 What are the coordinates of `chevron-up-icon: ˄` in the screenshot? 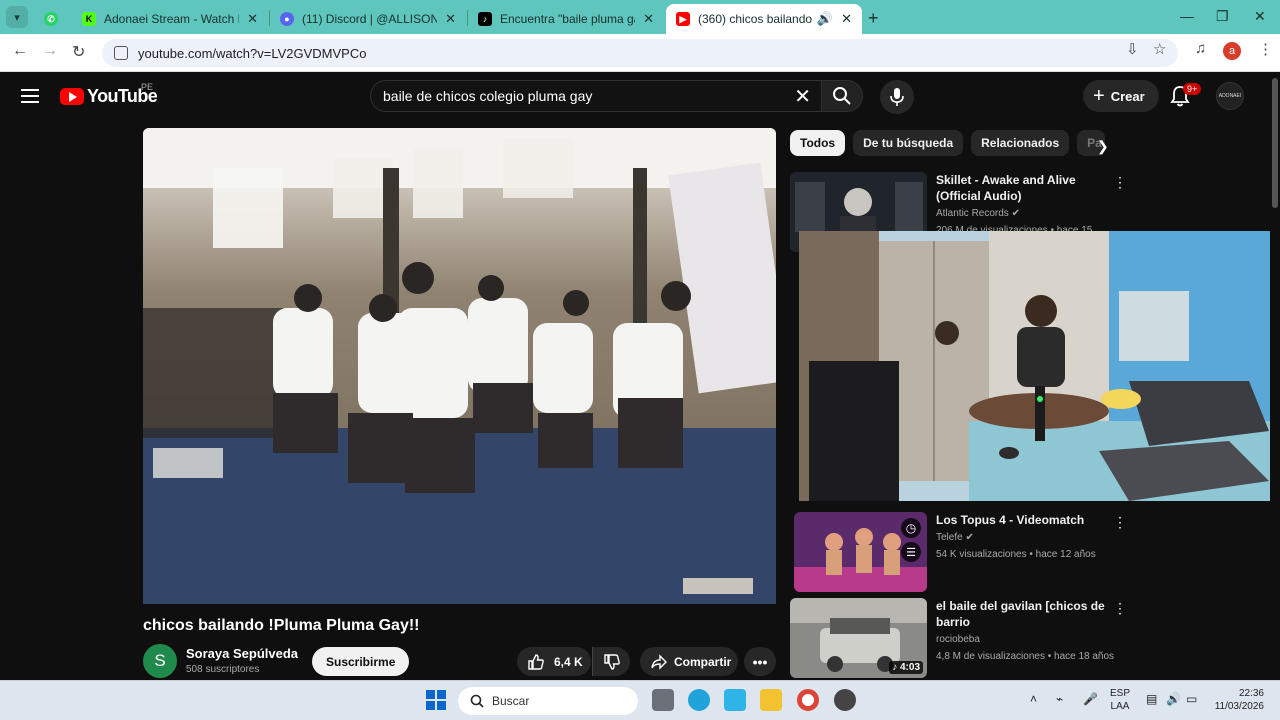 It's located at (1033, 699).